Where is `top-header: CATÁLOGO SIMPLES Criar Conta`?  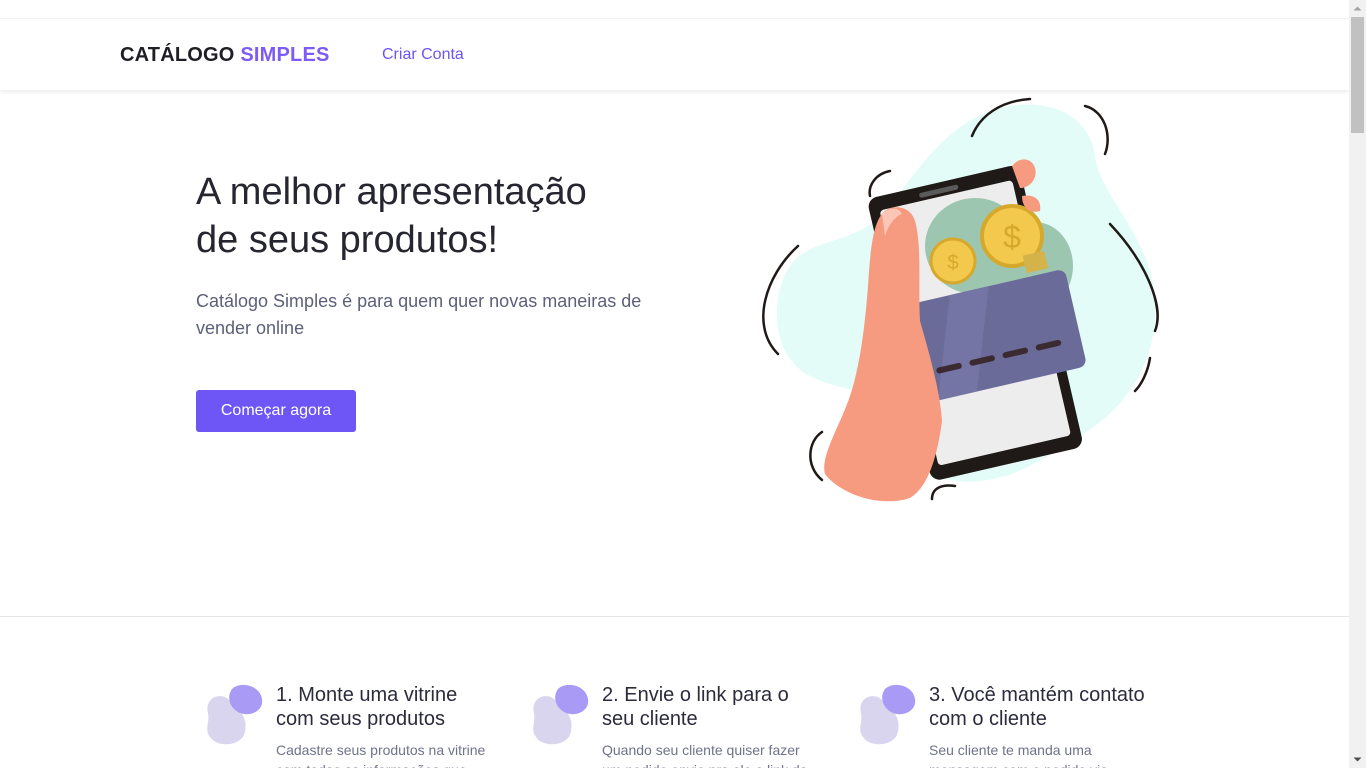
top-header: CATÁLOGO SIMPLES Criar Conta is located at coordinates (674, 54).